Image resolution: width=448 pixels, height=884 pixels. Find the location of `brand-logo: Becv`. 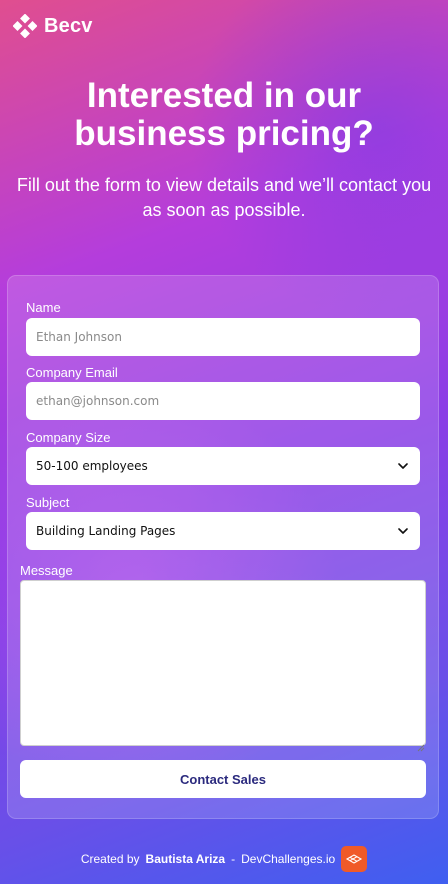

brand-logo: Becv is located at coordinates (53, 26).